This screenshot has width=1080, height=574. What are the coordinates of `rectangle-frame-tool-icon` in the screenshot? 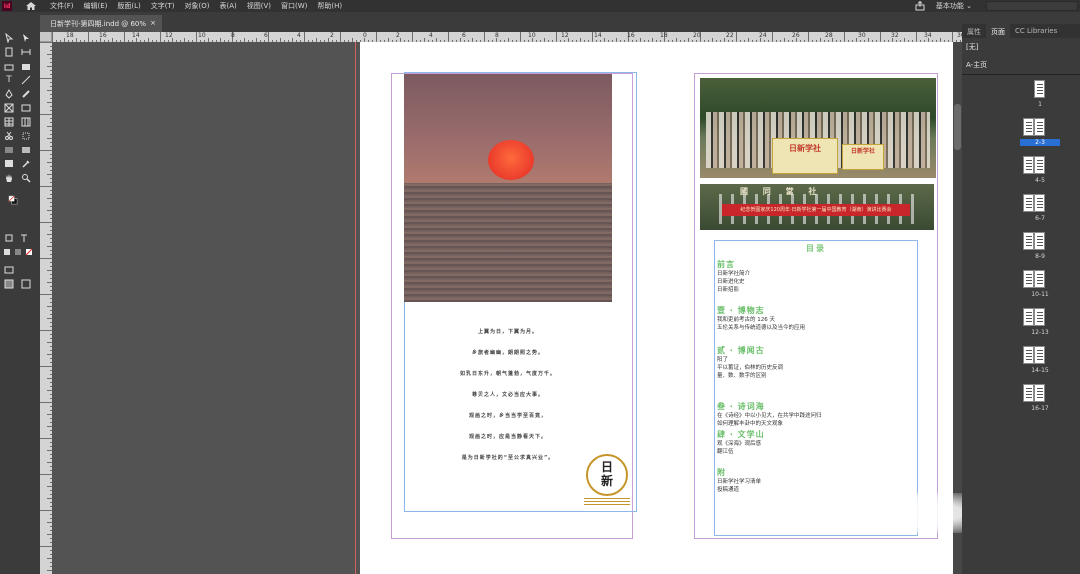 It's located at (9, 108).